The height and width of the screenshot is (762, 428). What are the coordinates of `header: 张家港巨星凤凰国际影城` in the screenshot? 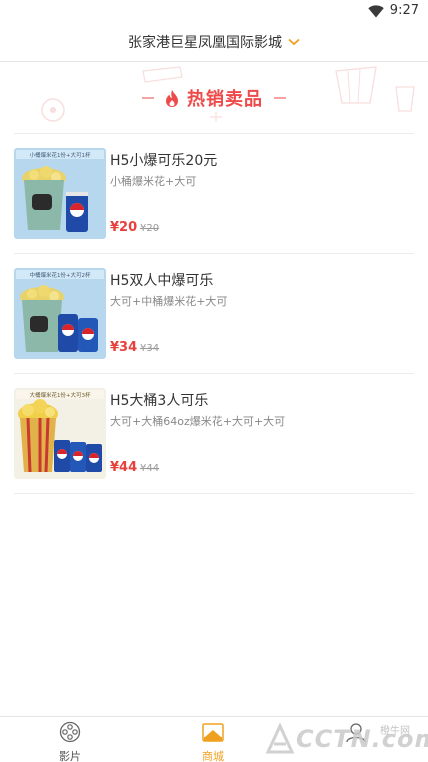 It's located at (214, 43).